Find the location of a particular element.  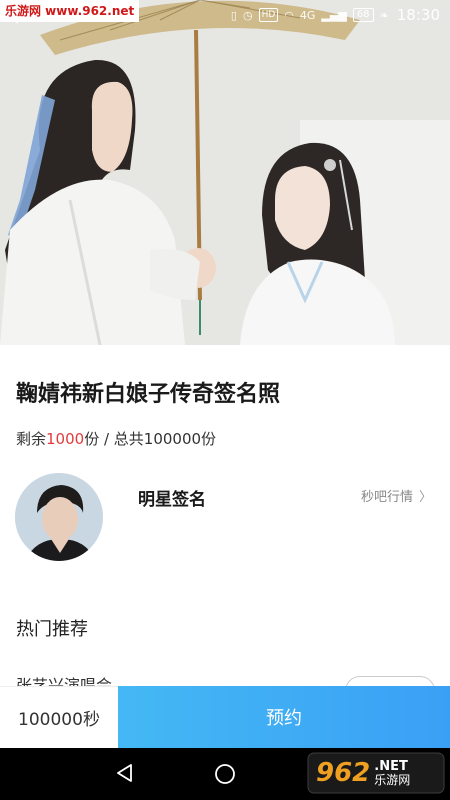

vibrate-icon: ▯ is located at coordinates (233, 15).